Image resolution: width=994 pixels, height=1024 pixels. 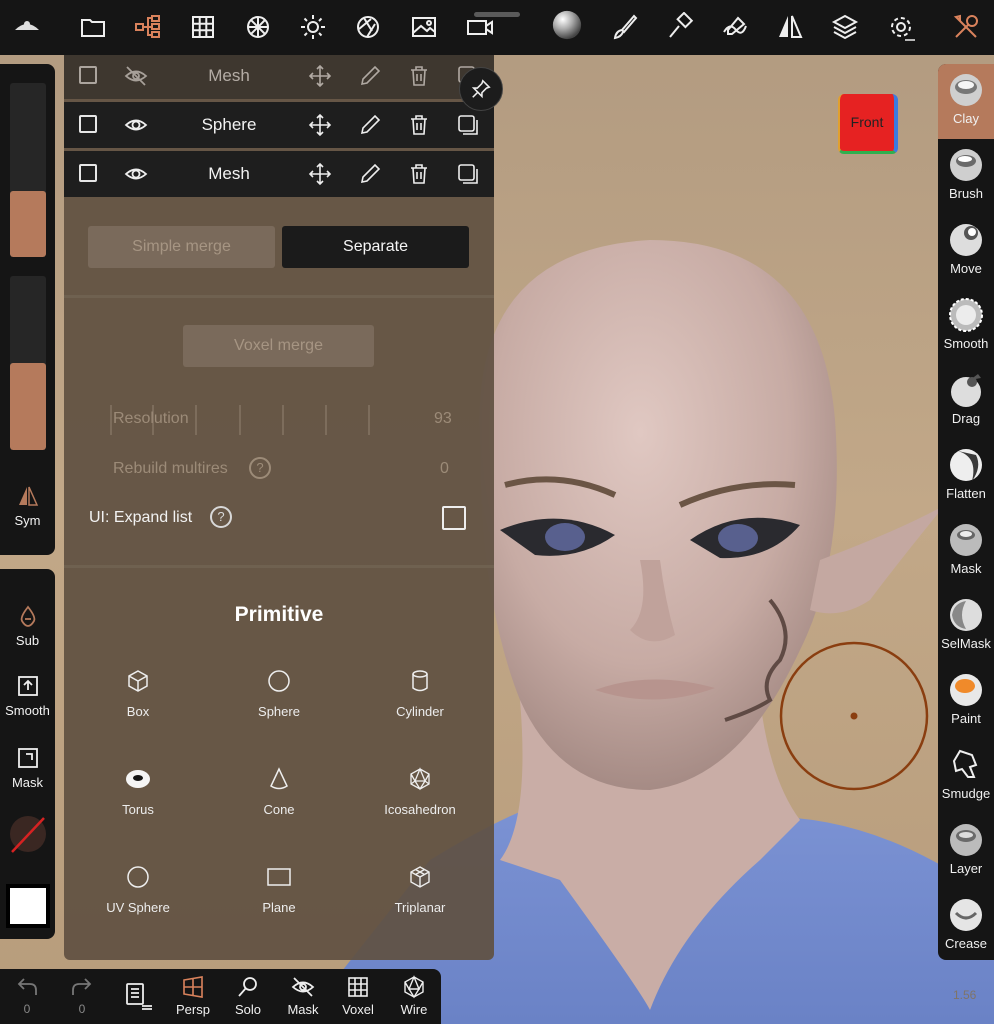 I want to click on stroke-icon, so click(x=735, y=27).